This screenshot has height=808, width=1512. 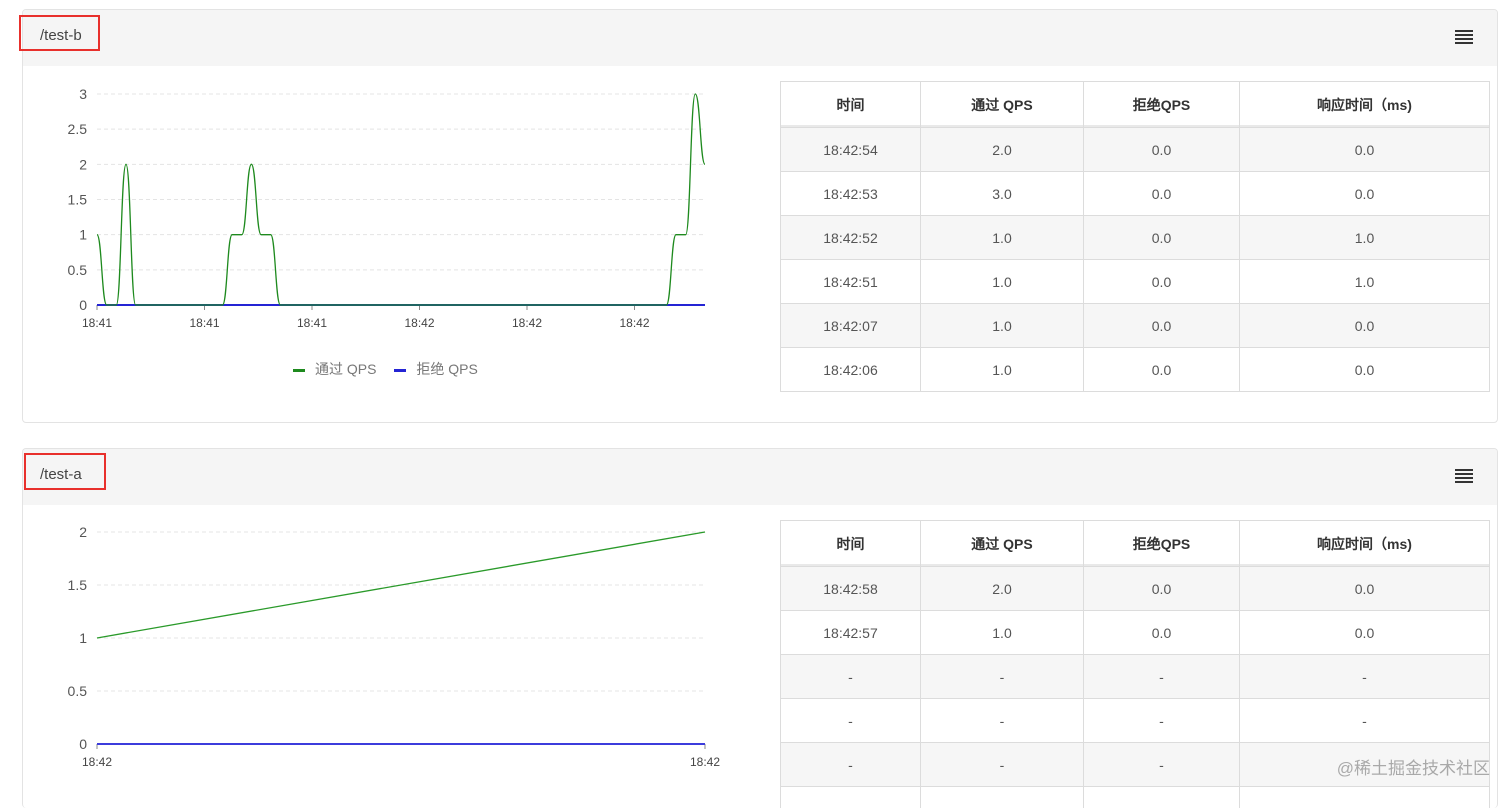 I want to click on table-row, so click(x=1135, y=797).